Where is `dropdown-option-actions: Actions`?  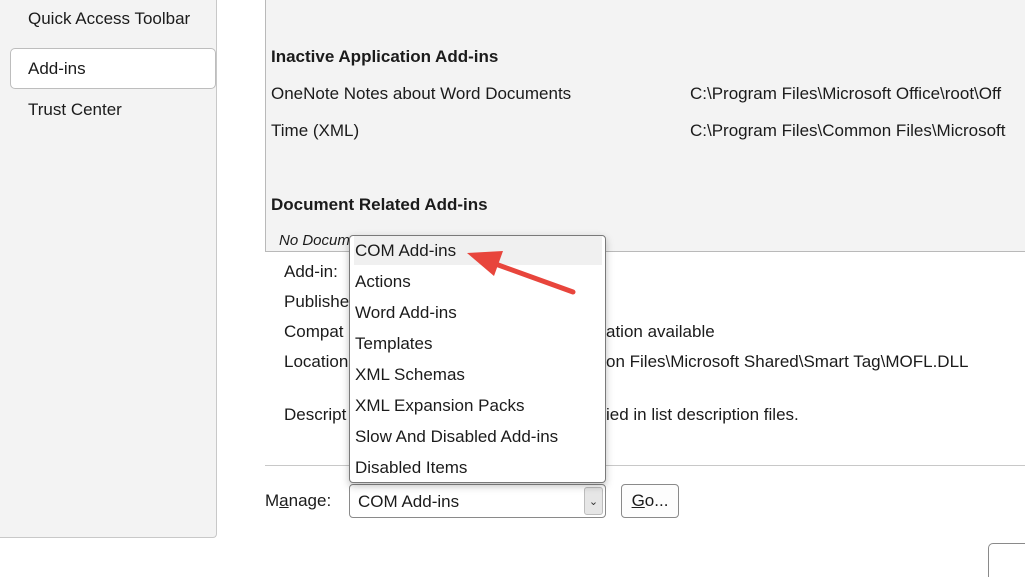 dropdown-option-actions: Actions is located at coordinates (478, 281).